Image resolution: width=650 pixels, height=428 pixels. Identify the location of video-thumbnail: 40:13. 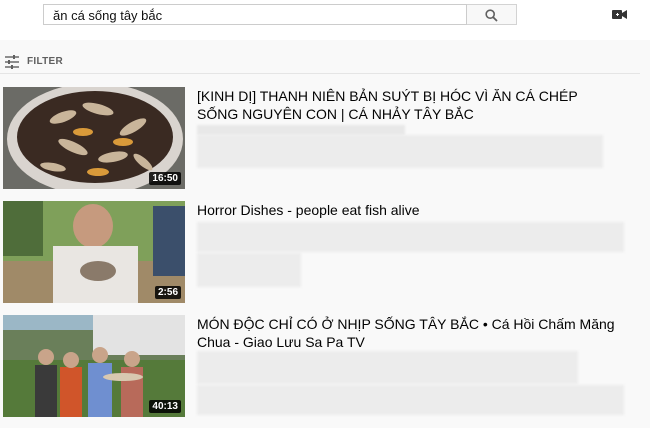
(94, 366).